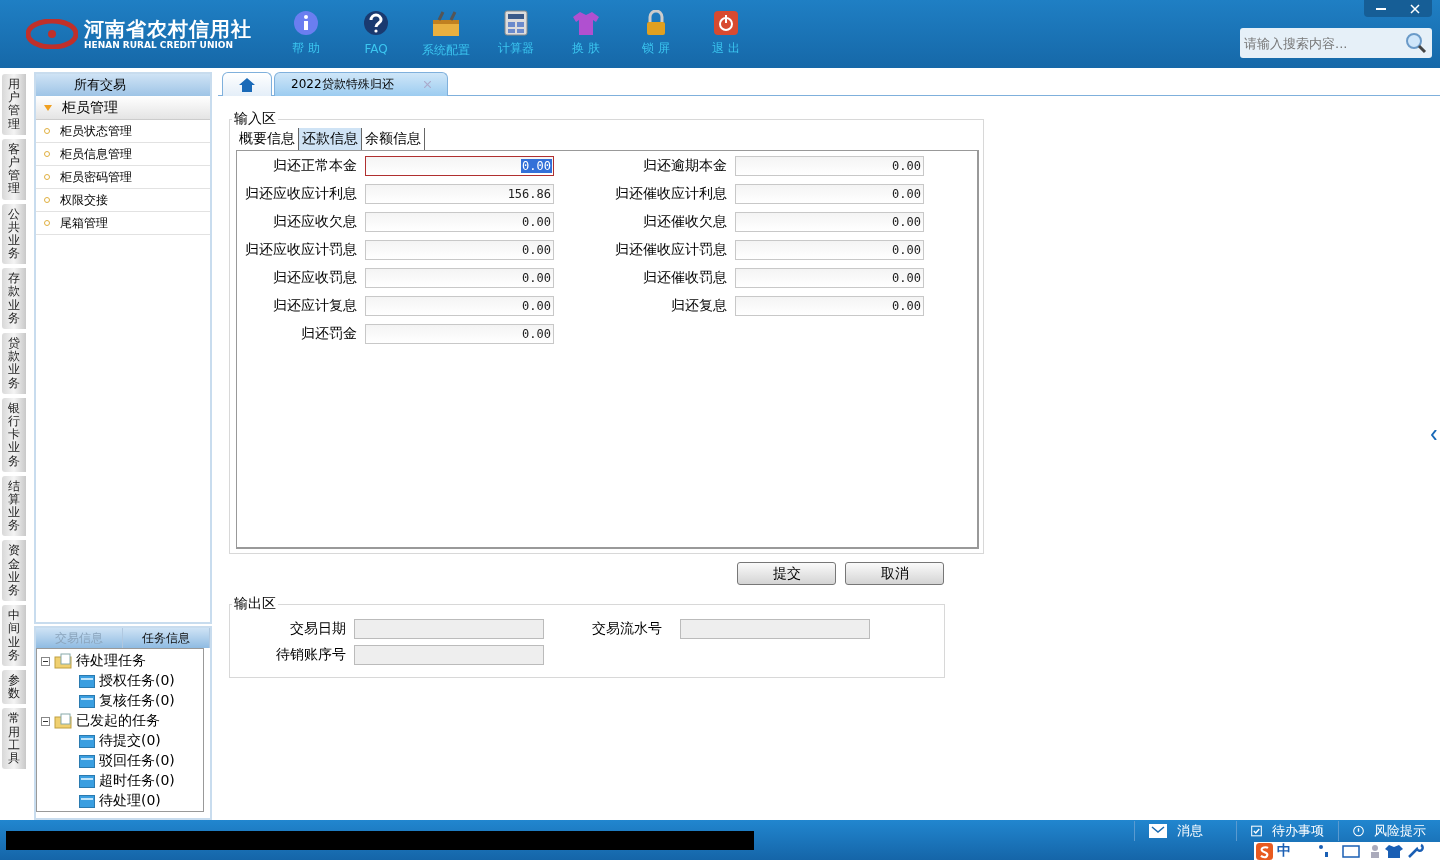 The image size is (1440, 860). What do you see at coordinates (137, 681) in the screenshot?
I see `tree-item: 授权任务(0)` at bounding box center [137, 681].